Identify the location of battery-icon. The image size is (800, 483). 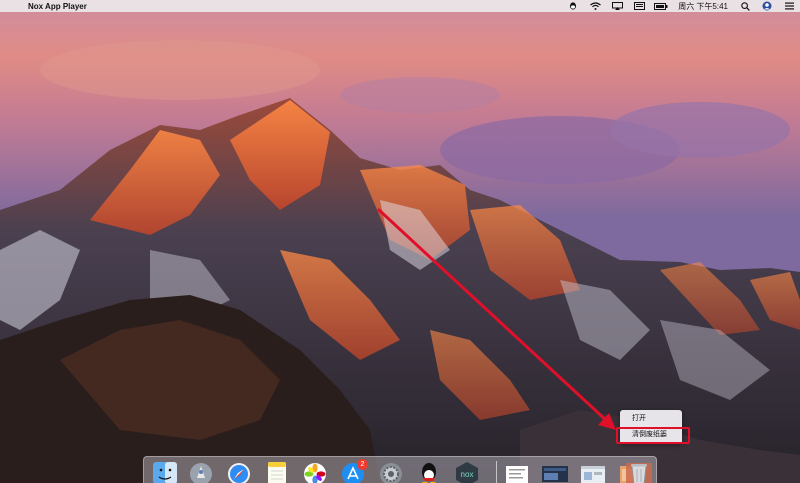
(661, 6).